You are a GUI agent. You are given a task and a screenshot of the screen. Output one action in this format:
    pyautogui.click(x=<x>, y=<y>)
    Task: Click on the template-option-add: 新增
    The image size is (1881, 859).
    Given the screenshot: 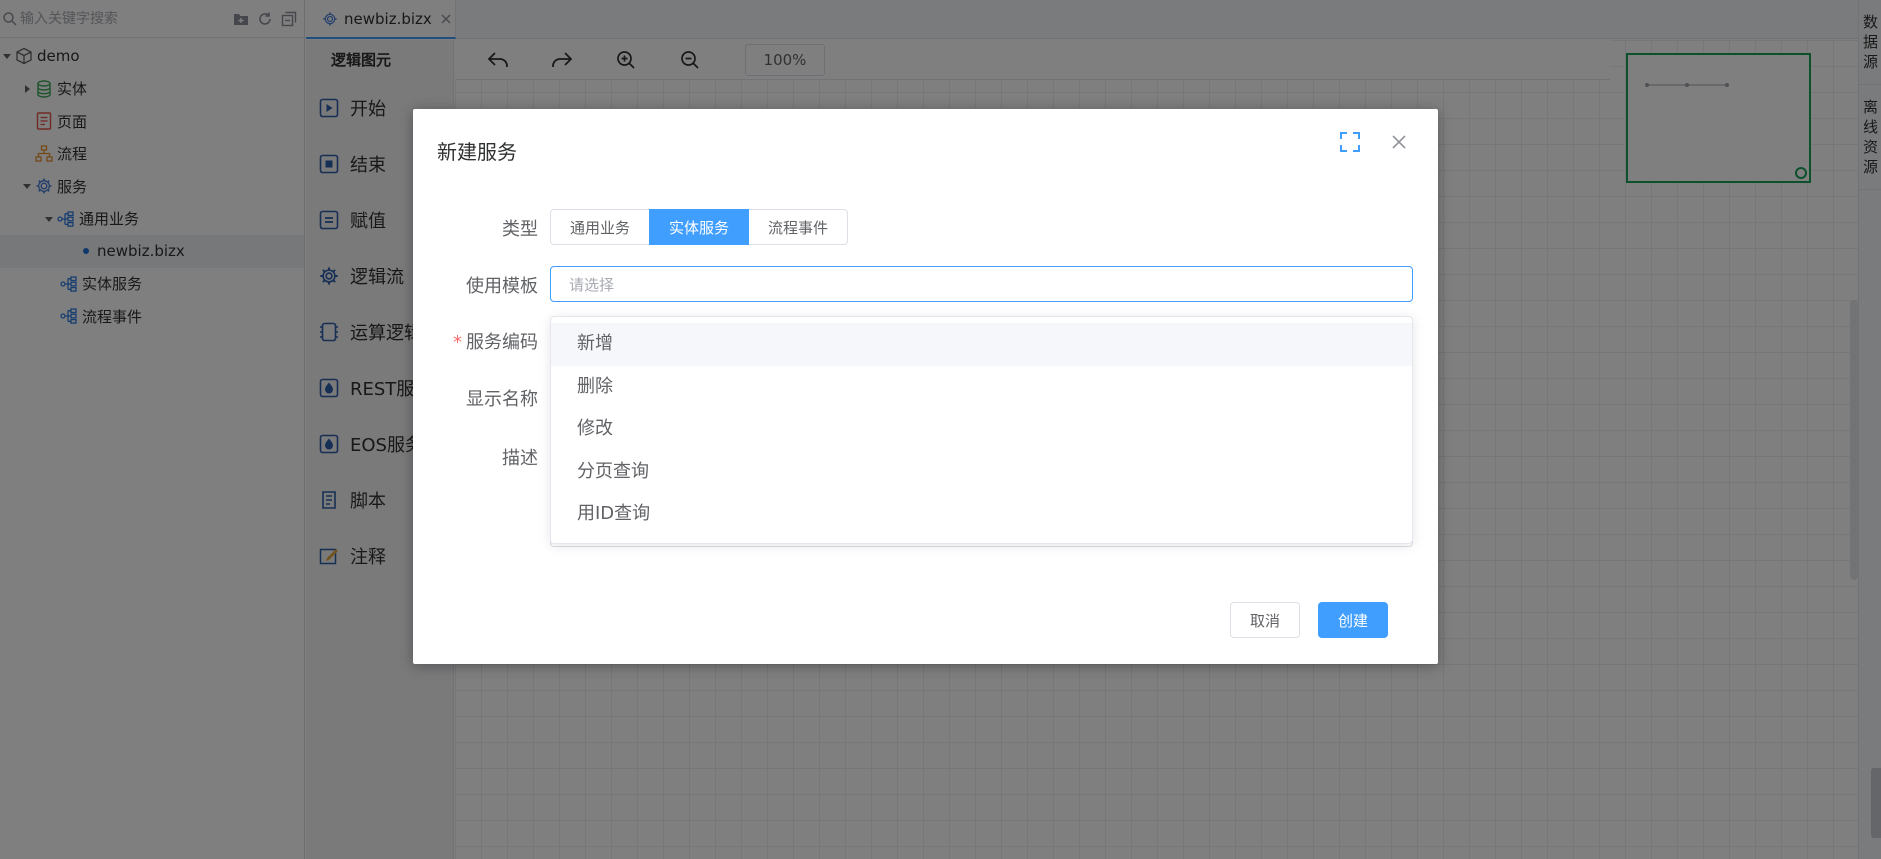 What is the action you would take?
    pyautogui.click(x=981, y=344)
    